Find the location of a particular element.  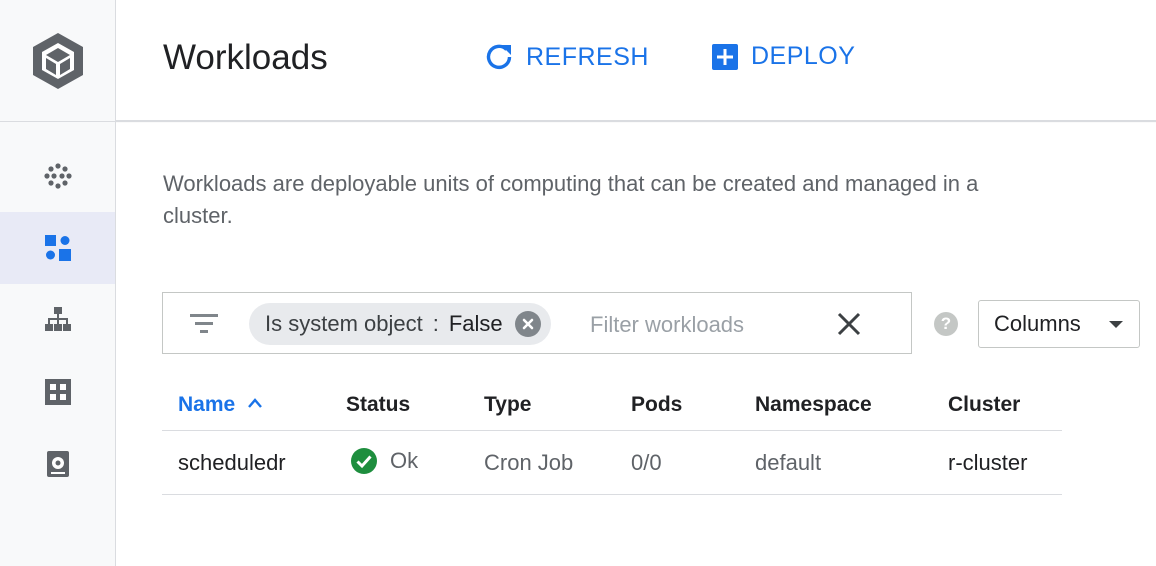

services-icon is located at coordinates (57, 319).